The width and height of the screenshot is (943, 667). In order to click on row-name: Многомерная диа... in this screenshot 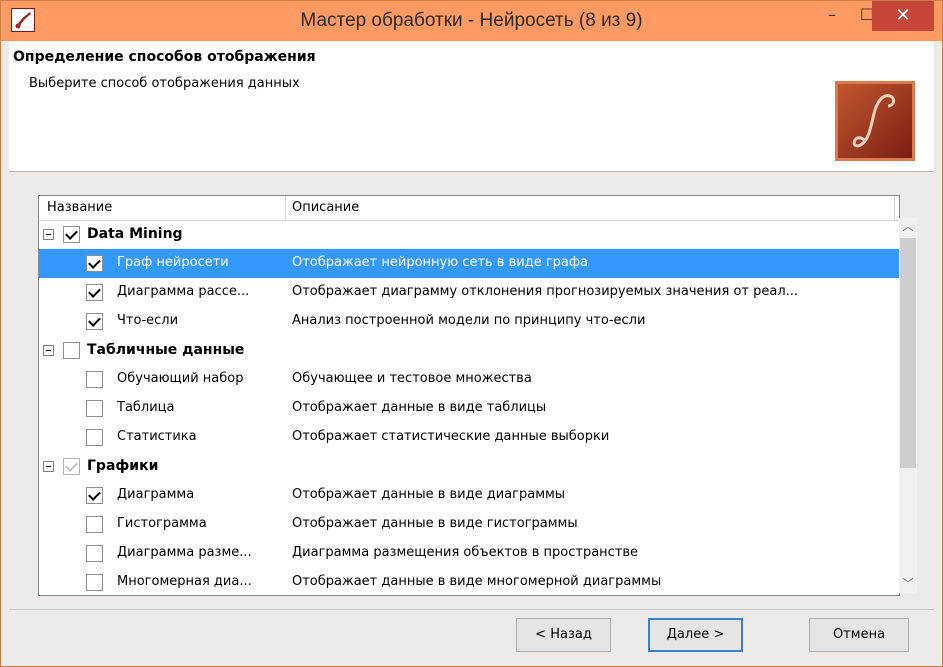, I will do `click(184, 581)`.